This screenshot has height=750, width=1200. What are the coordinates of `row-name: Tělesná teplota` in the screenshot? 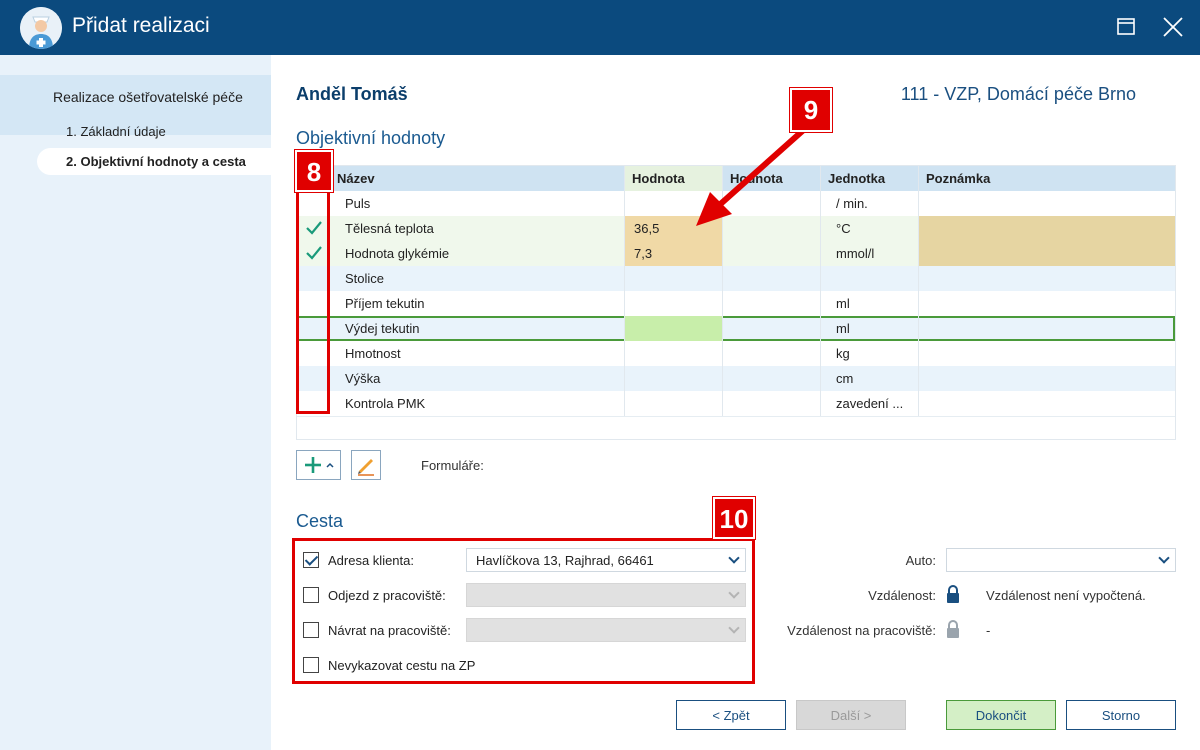 It's located at (389, 228).